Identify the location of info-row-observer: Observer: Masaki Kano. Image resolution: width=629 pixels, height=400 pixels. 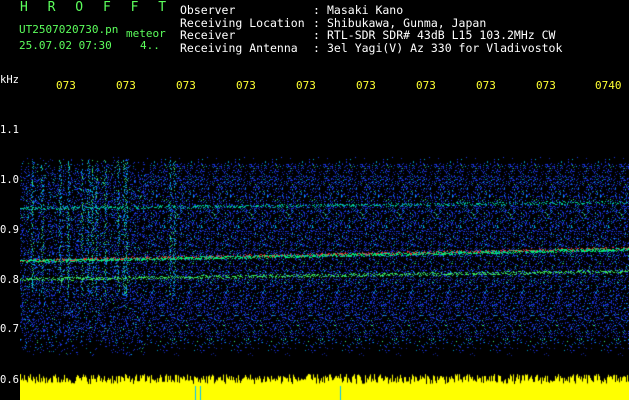
(371, 10).